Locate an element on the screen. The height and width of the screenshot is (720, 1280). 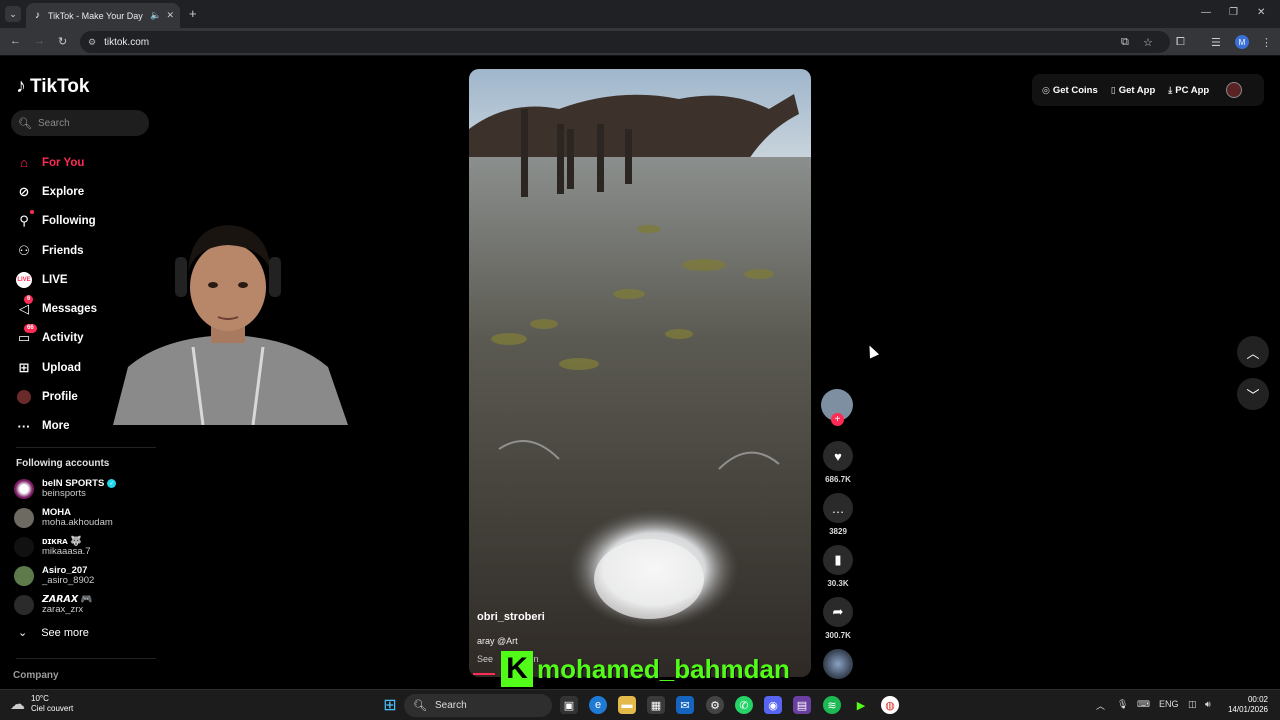
share-icon: ➦ is located at coordinates (838, 612).